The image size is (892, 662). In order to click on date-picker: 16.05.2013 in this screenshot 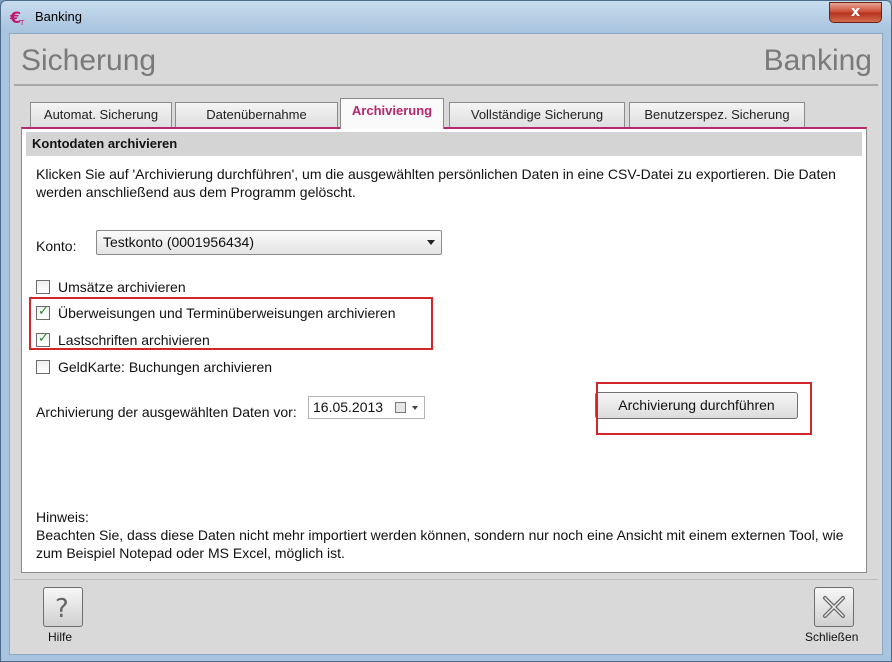, I will do `click(366, 407)`.